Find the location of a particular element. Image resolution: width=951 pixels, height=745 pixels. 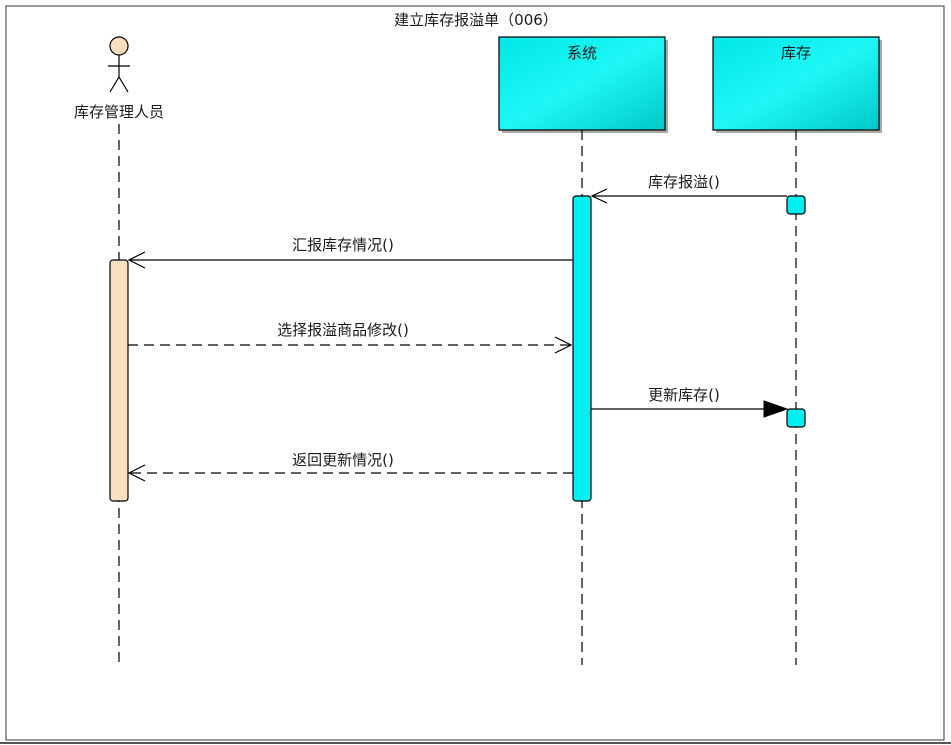

message-4-label: 更新库存() is located at coordinates (684, 395).